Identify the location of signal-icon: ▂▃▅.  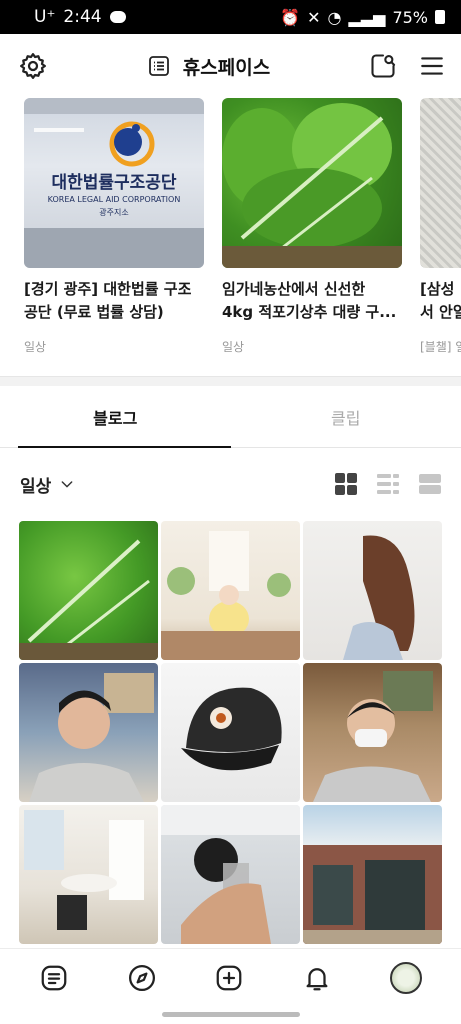
(367, 17).